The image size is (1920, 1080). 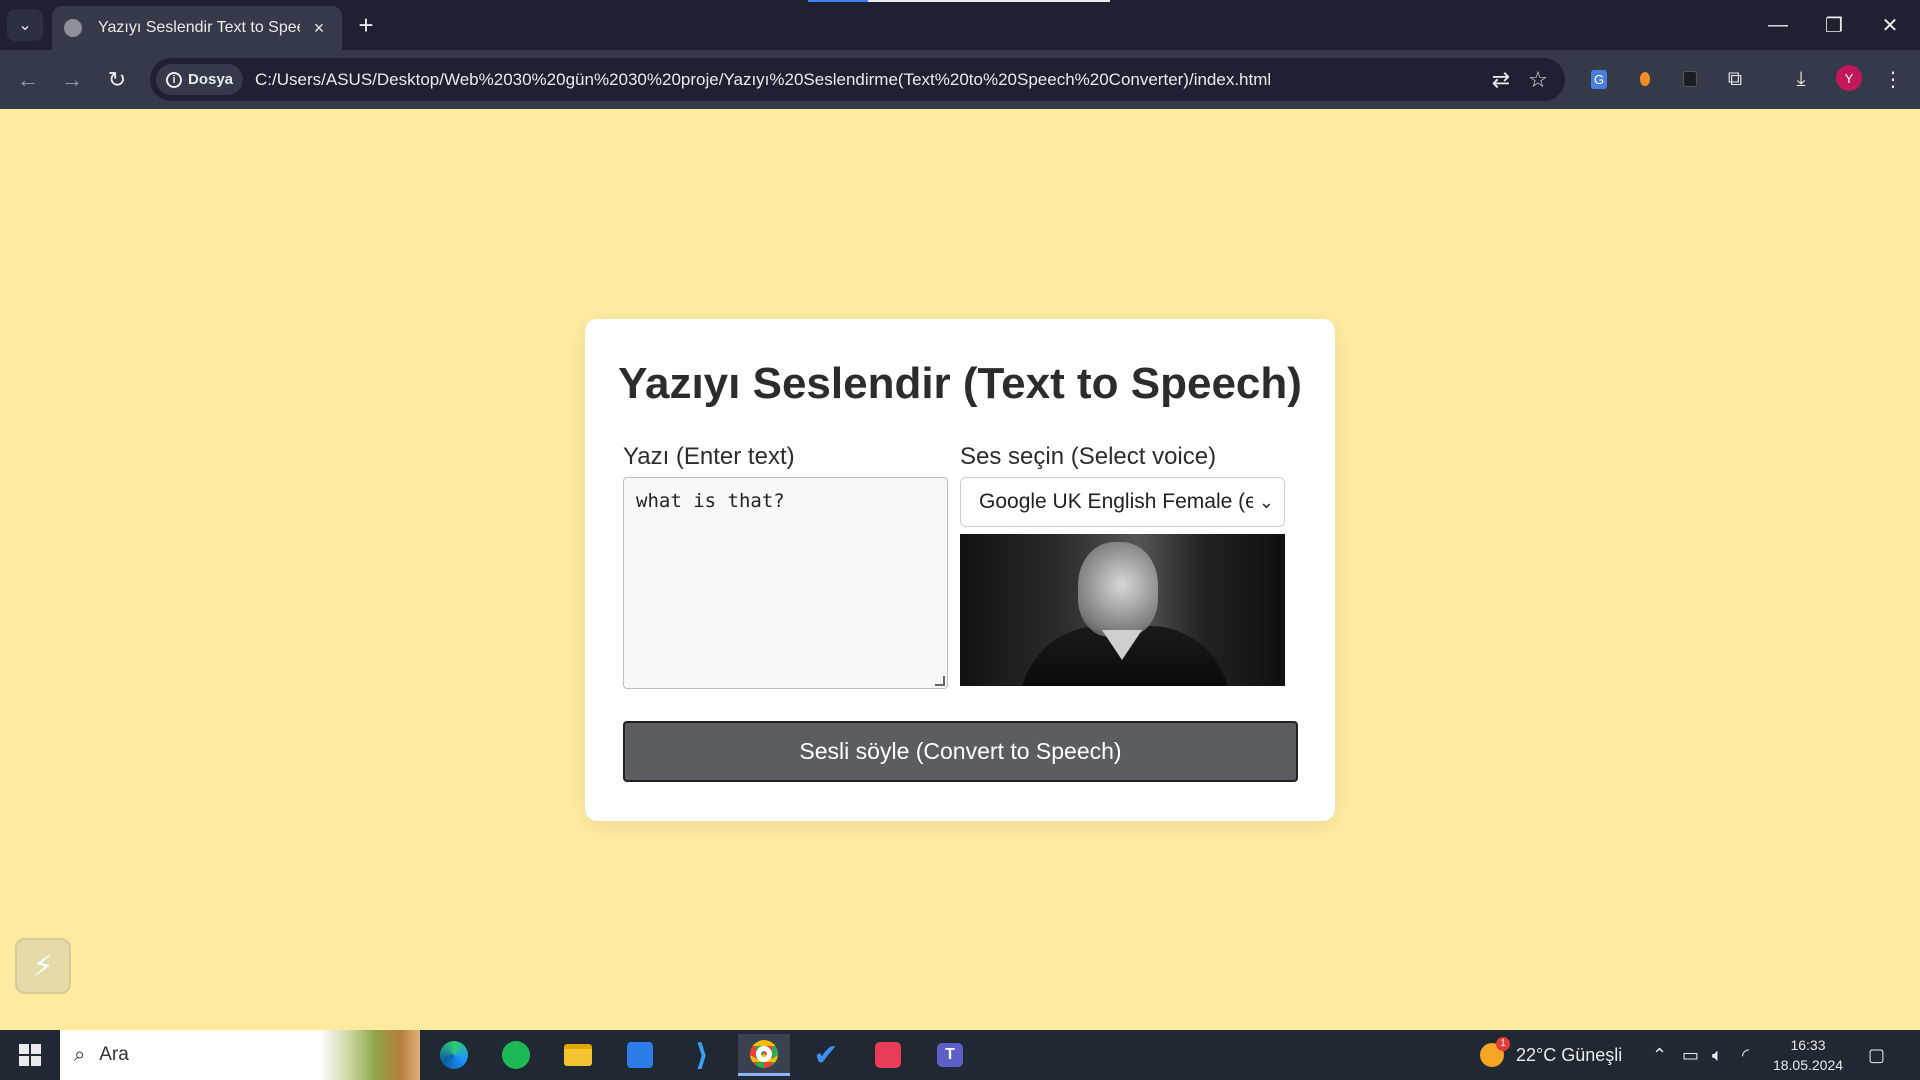 What do you see at coordinates (1745, 1055) in the screenshot?
I see `wifi-icon: ◜` at bounding box center [1745, 1055].